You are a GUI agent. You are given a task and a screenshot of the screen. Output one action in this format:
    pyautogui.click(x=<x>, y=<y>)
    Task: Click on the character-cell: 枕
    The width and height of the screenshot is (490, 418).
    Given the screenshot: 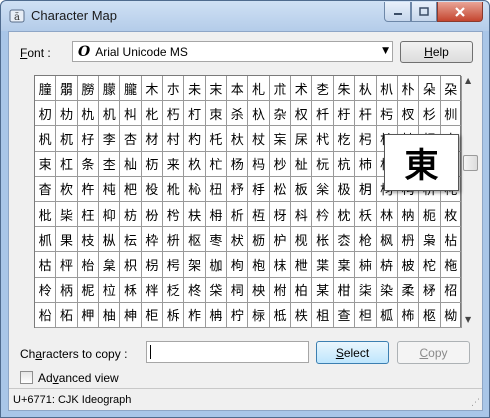 What is the action you would take?
    pyautogui.click(x=344, y=214)
    